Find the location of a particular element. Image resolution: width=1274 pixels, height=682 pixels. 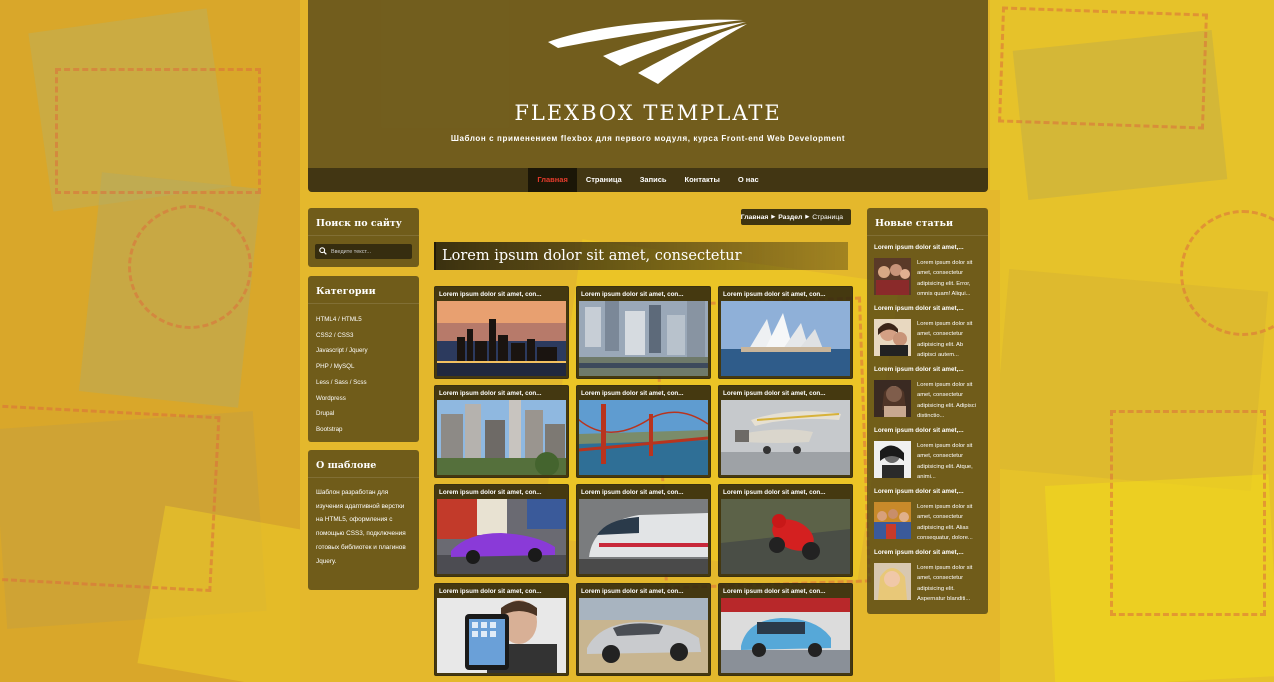

search-widget: Поиск по сайту is located at coordinates (363, 237).